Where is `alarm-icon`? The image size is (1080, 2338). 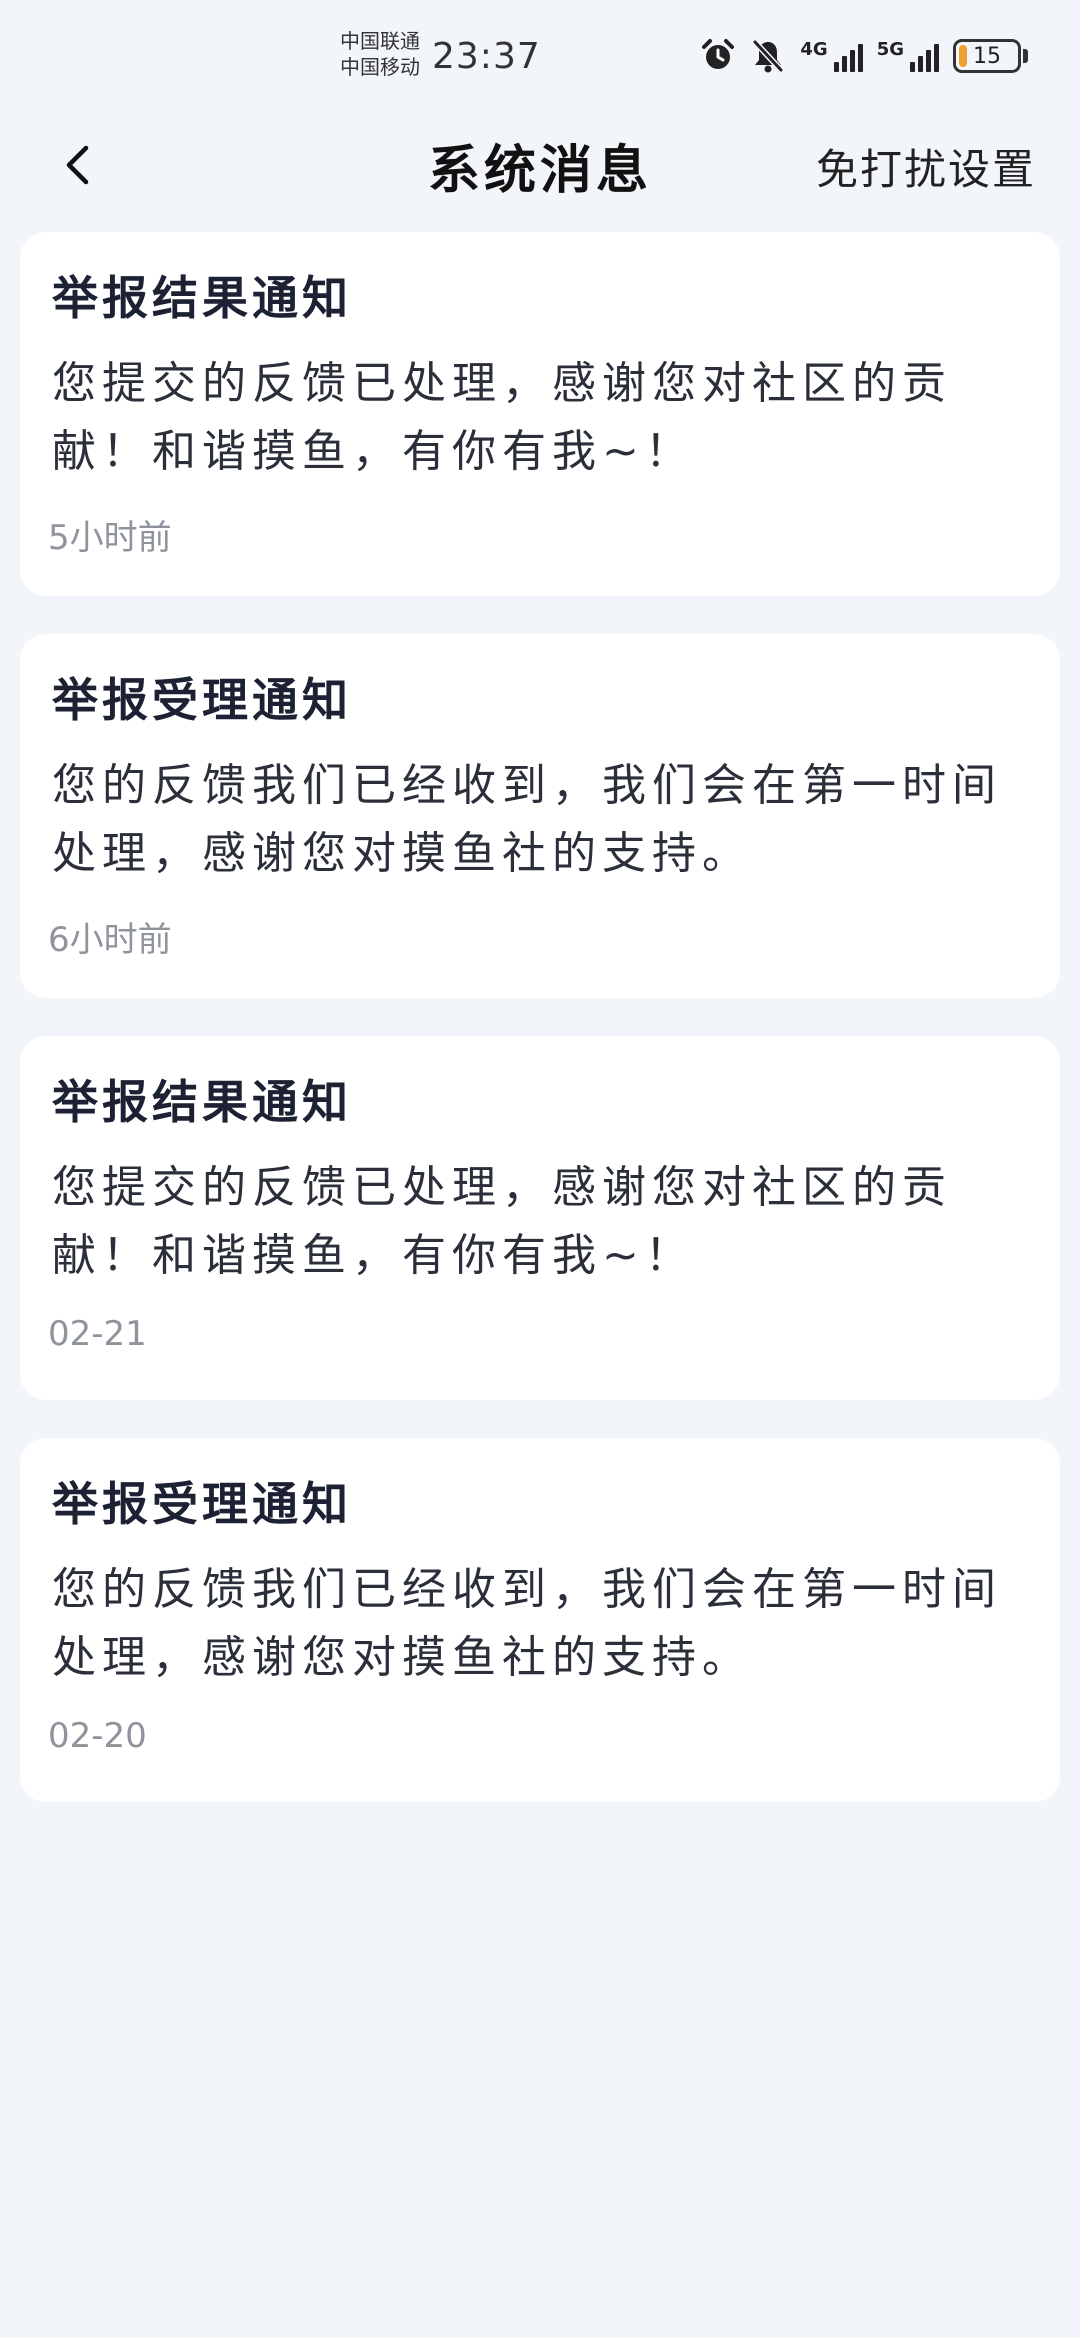
alarm-icon is located at coordinates (718, 56).